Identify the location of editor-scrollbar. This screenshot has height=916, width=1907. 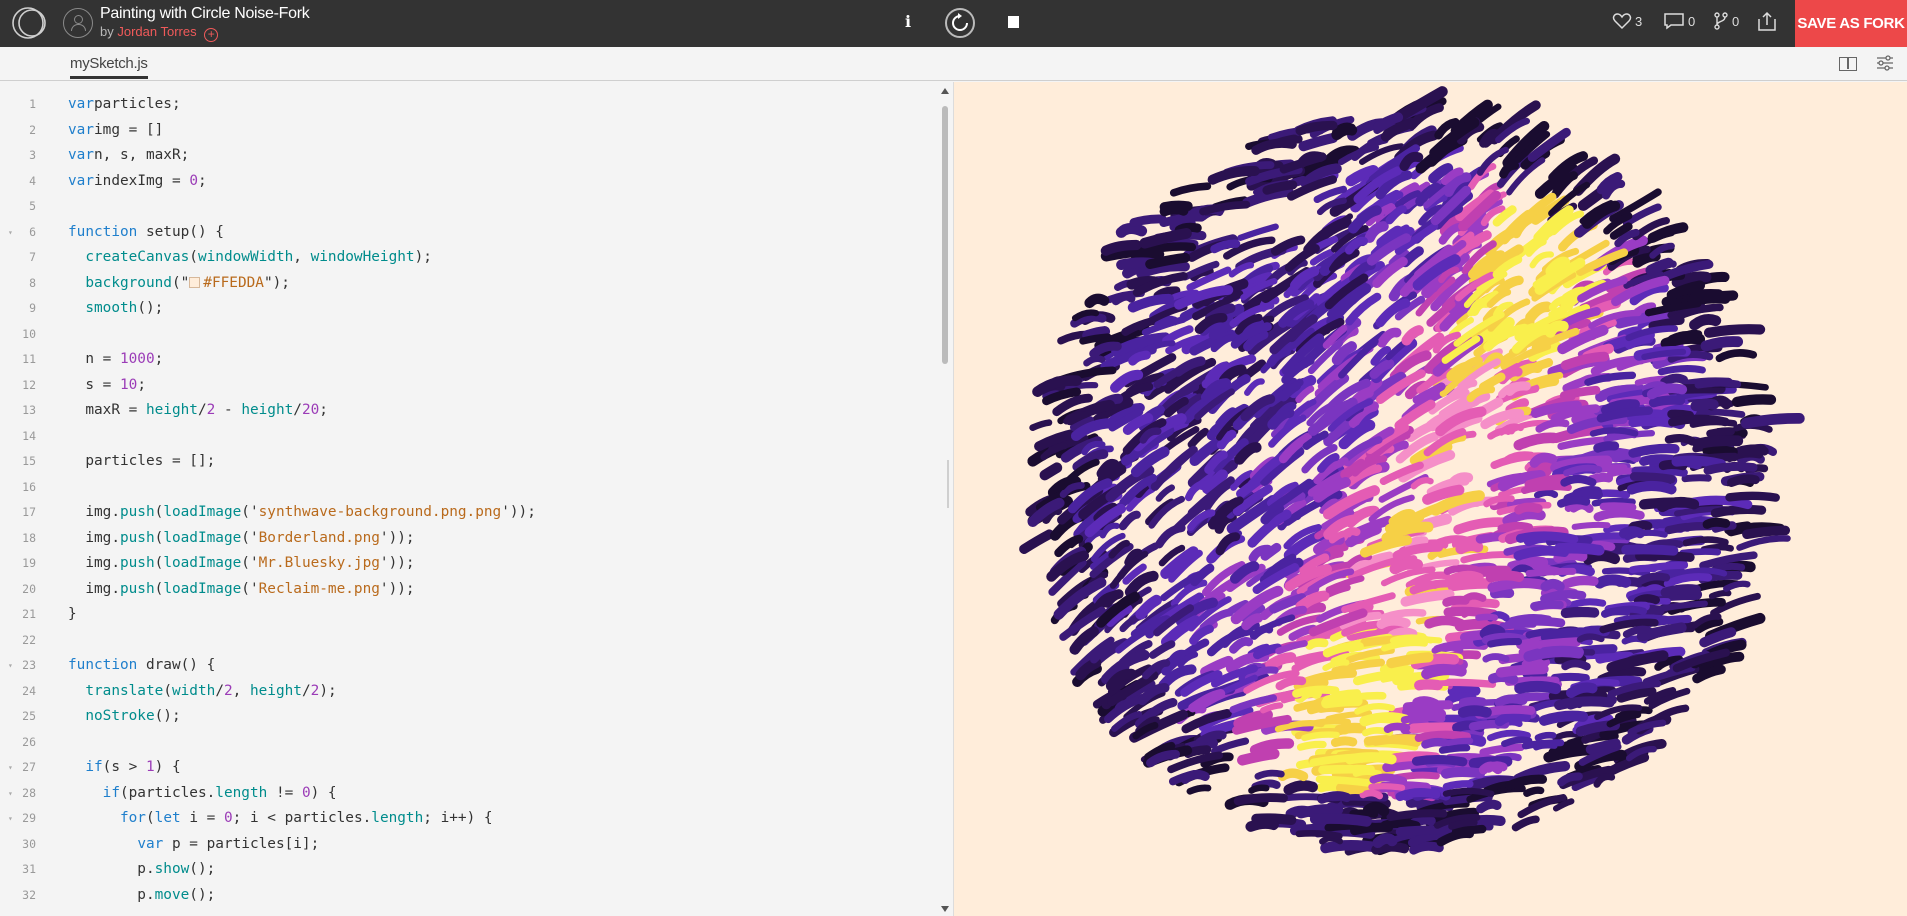
(945, 499).